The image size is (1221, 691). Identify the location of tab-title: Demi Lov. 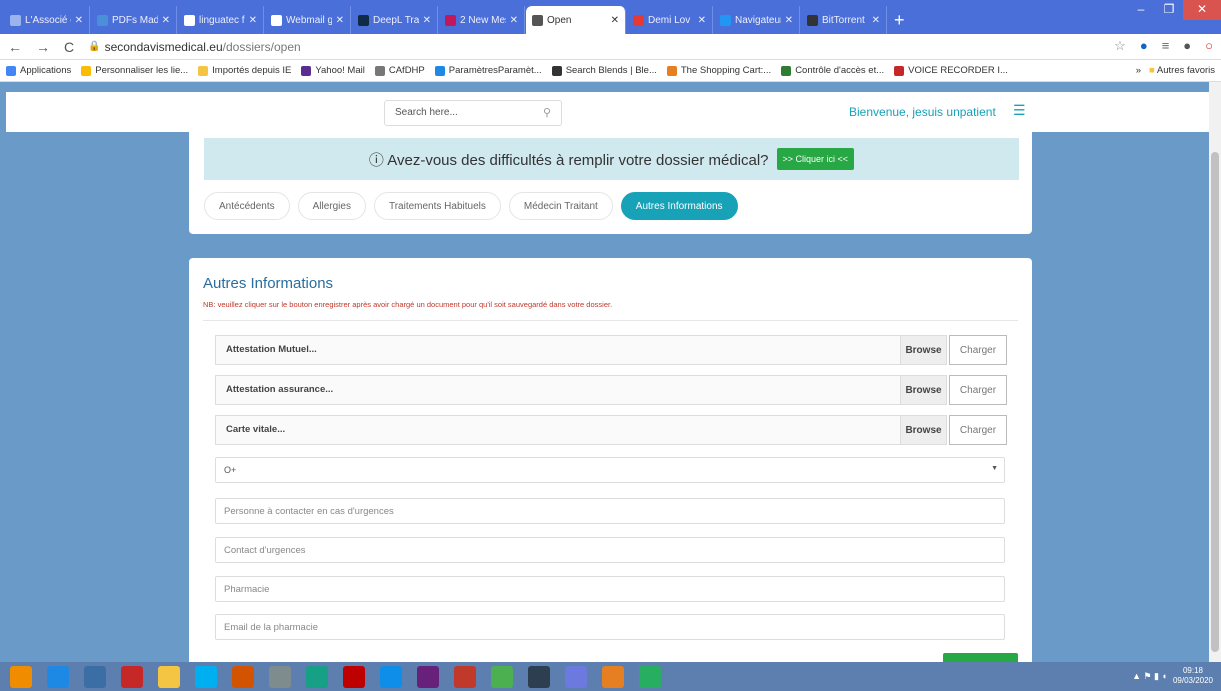
(669, 20).